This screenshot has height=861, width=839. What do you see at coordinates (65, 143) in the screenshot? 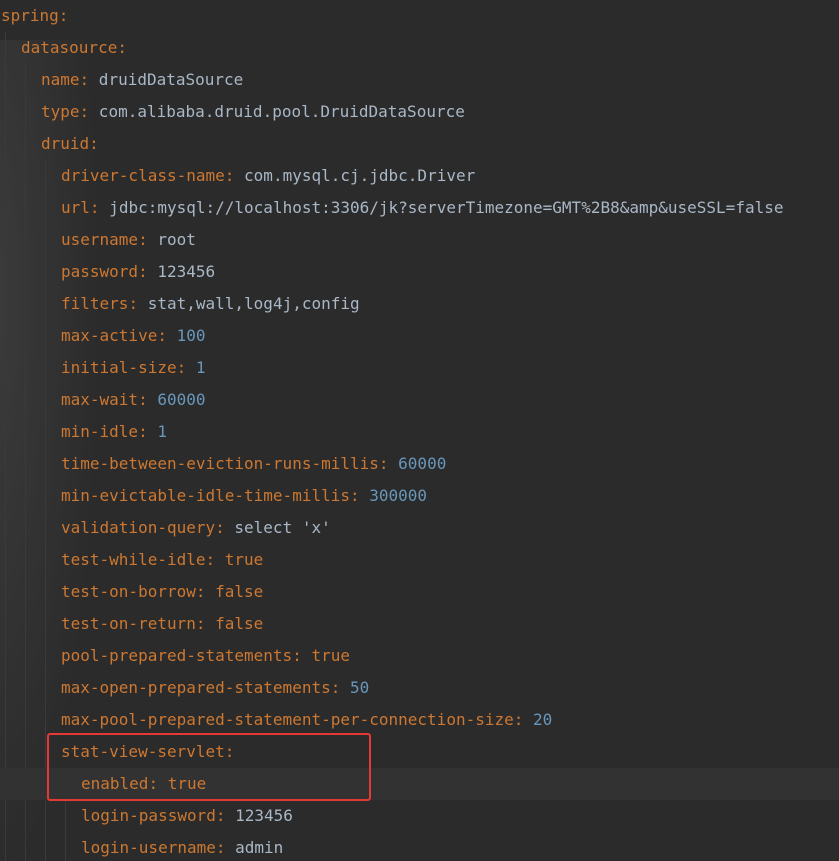
I see `yaml-key: druid` at bounding box center [65, 143].